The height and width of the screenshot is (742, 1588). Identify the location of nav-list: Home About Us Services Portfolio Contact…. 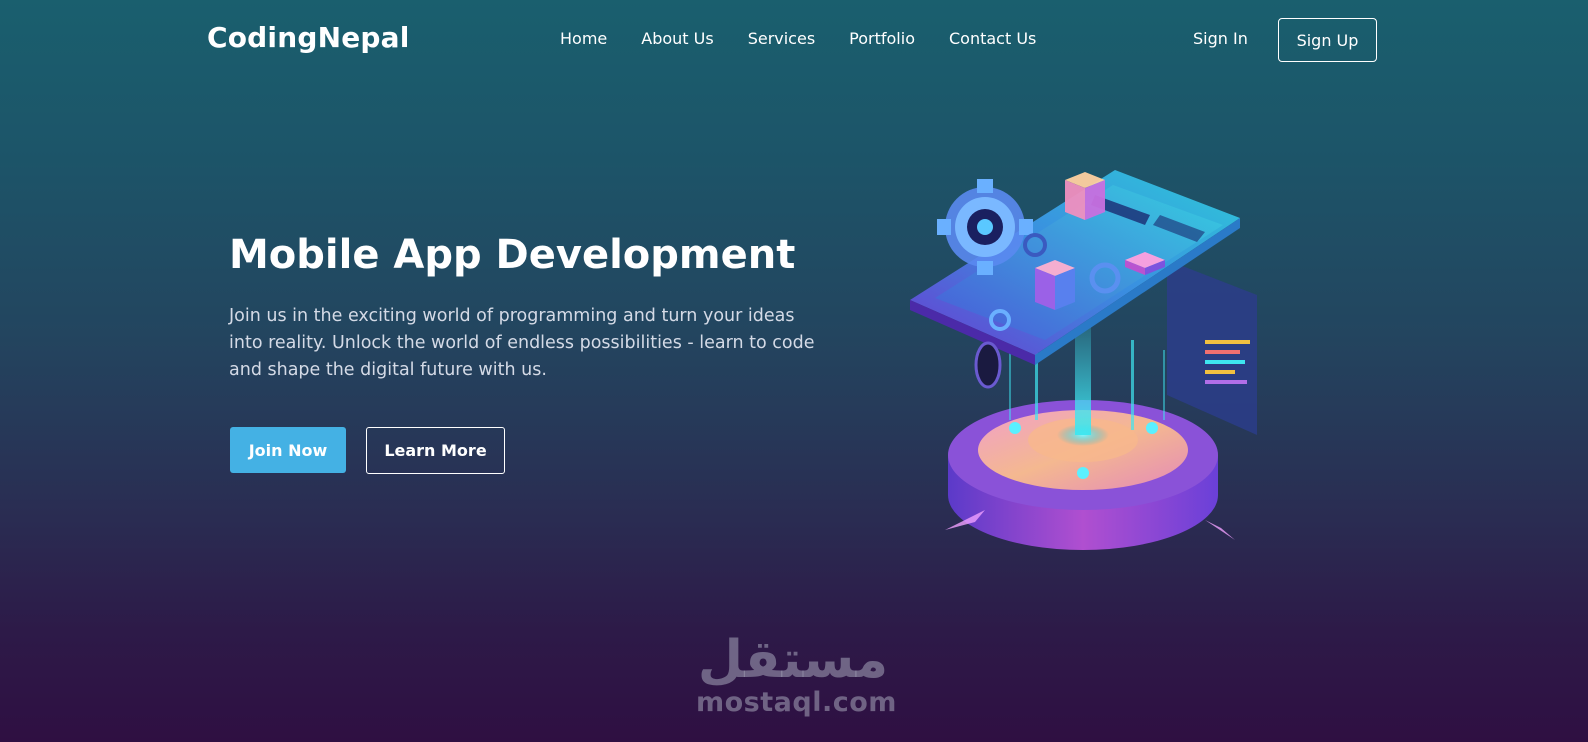
(815, 38).